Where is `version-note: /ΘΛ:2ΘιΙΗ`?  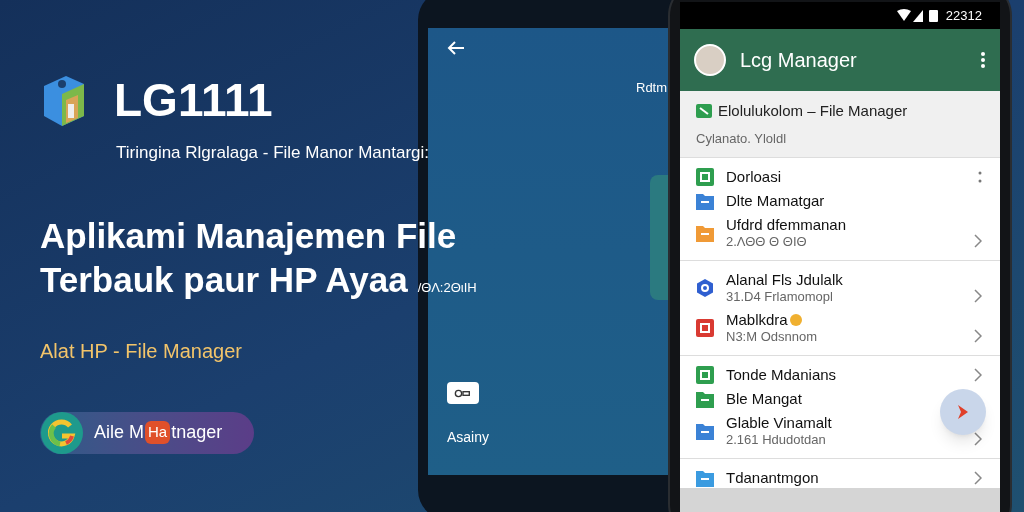
version-note: /ΘΛ:2ΘιΙΗ is located at coordinates (447, 287).